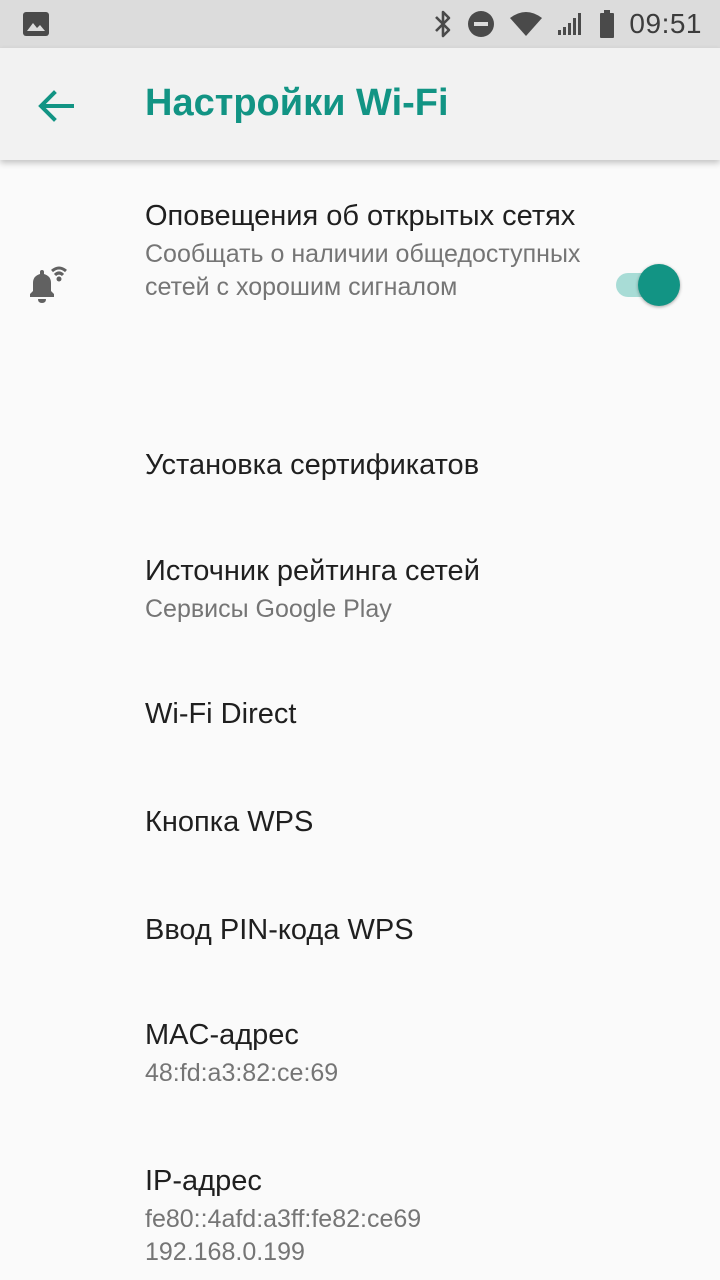 Image resolution: width=720 pixels, height=1280 pixels. I want to click on app-bar: Настройки Wi-Fi, so click(360, 104).